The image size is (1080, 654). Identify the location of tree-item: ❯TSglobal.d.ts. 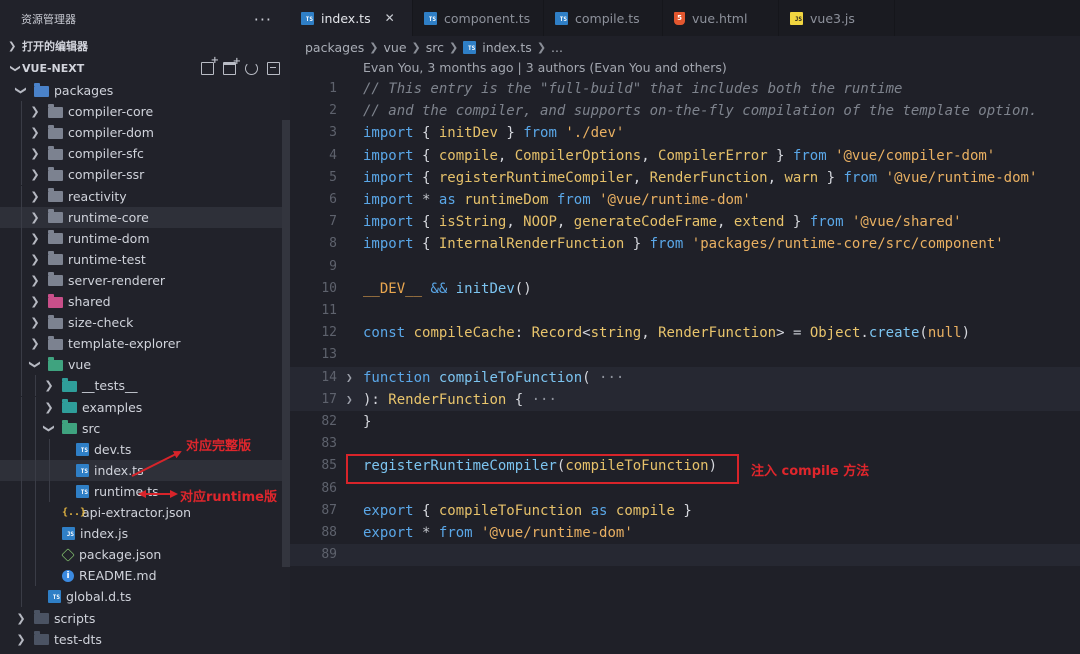
(141, 597).